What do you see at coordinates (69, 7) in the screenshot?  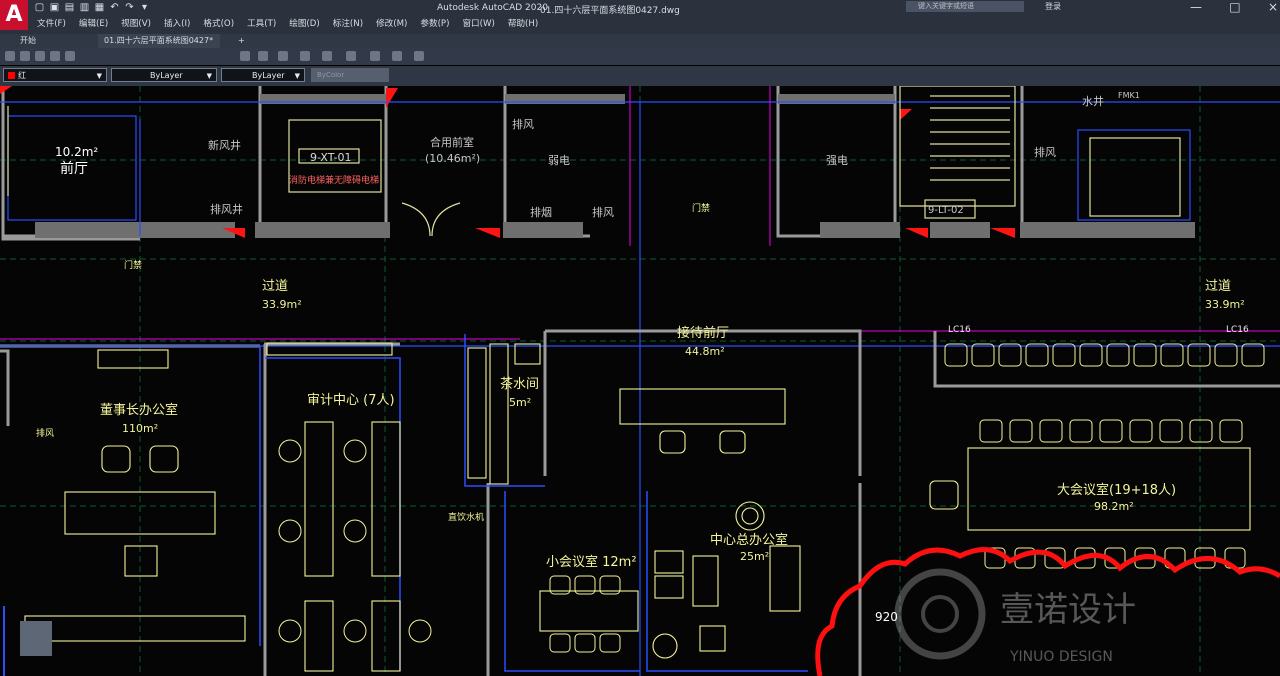 I see `save-icon: ▤` at bounding box center [69, 7].